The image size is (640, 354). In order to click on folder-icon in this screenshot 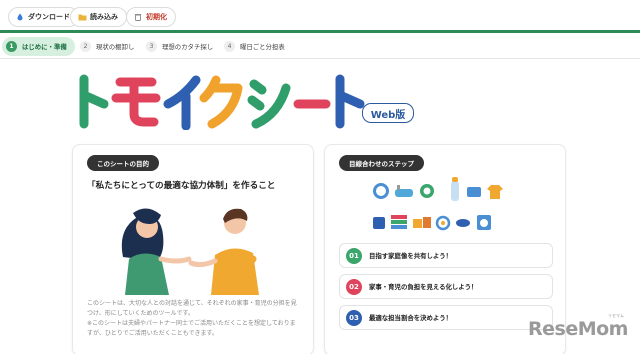, I will do `click(82, 17)`.